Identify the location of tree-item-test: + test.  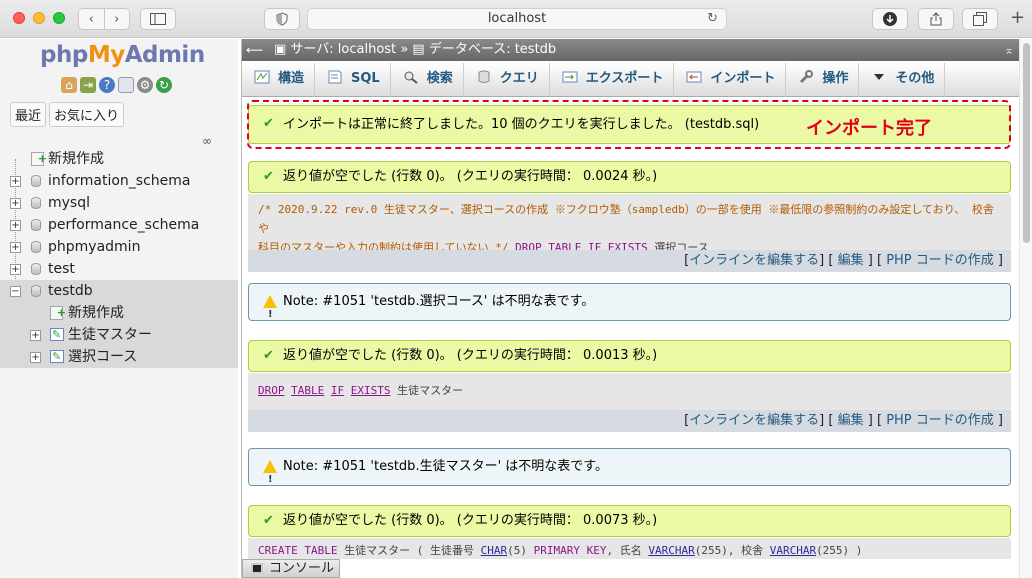
(119, 269).